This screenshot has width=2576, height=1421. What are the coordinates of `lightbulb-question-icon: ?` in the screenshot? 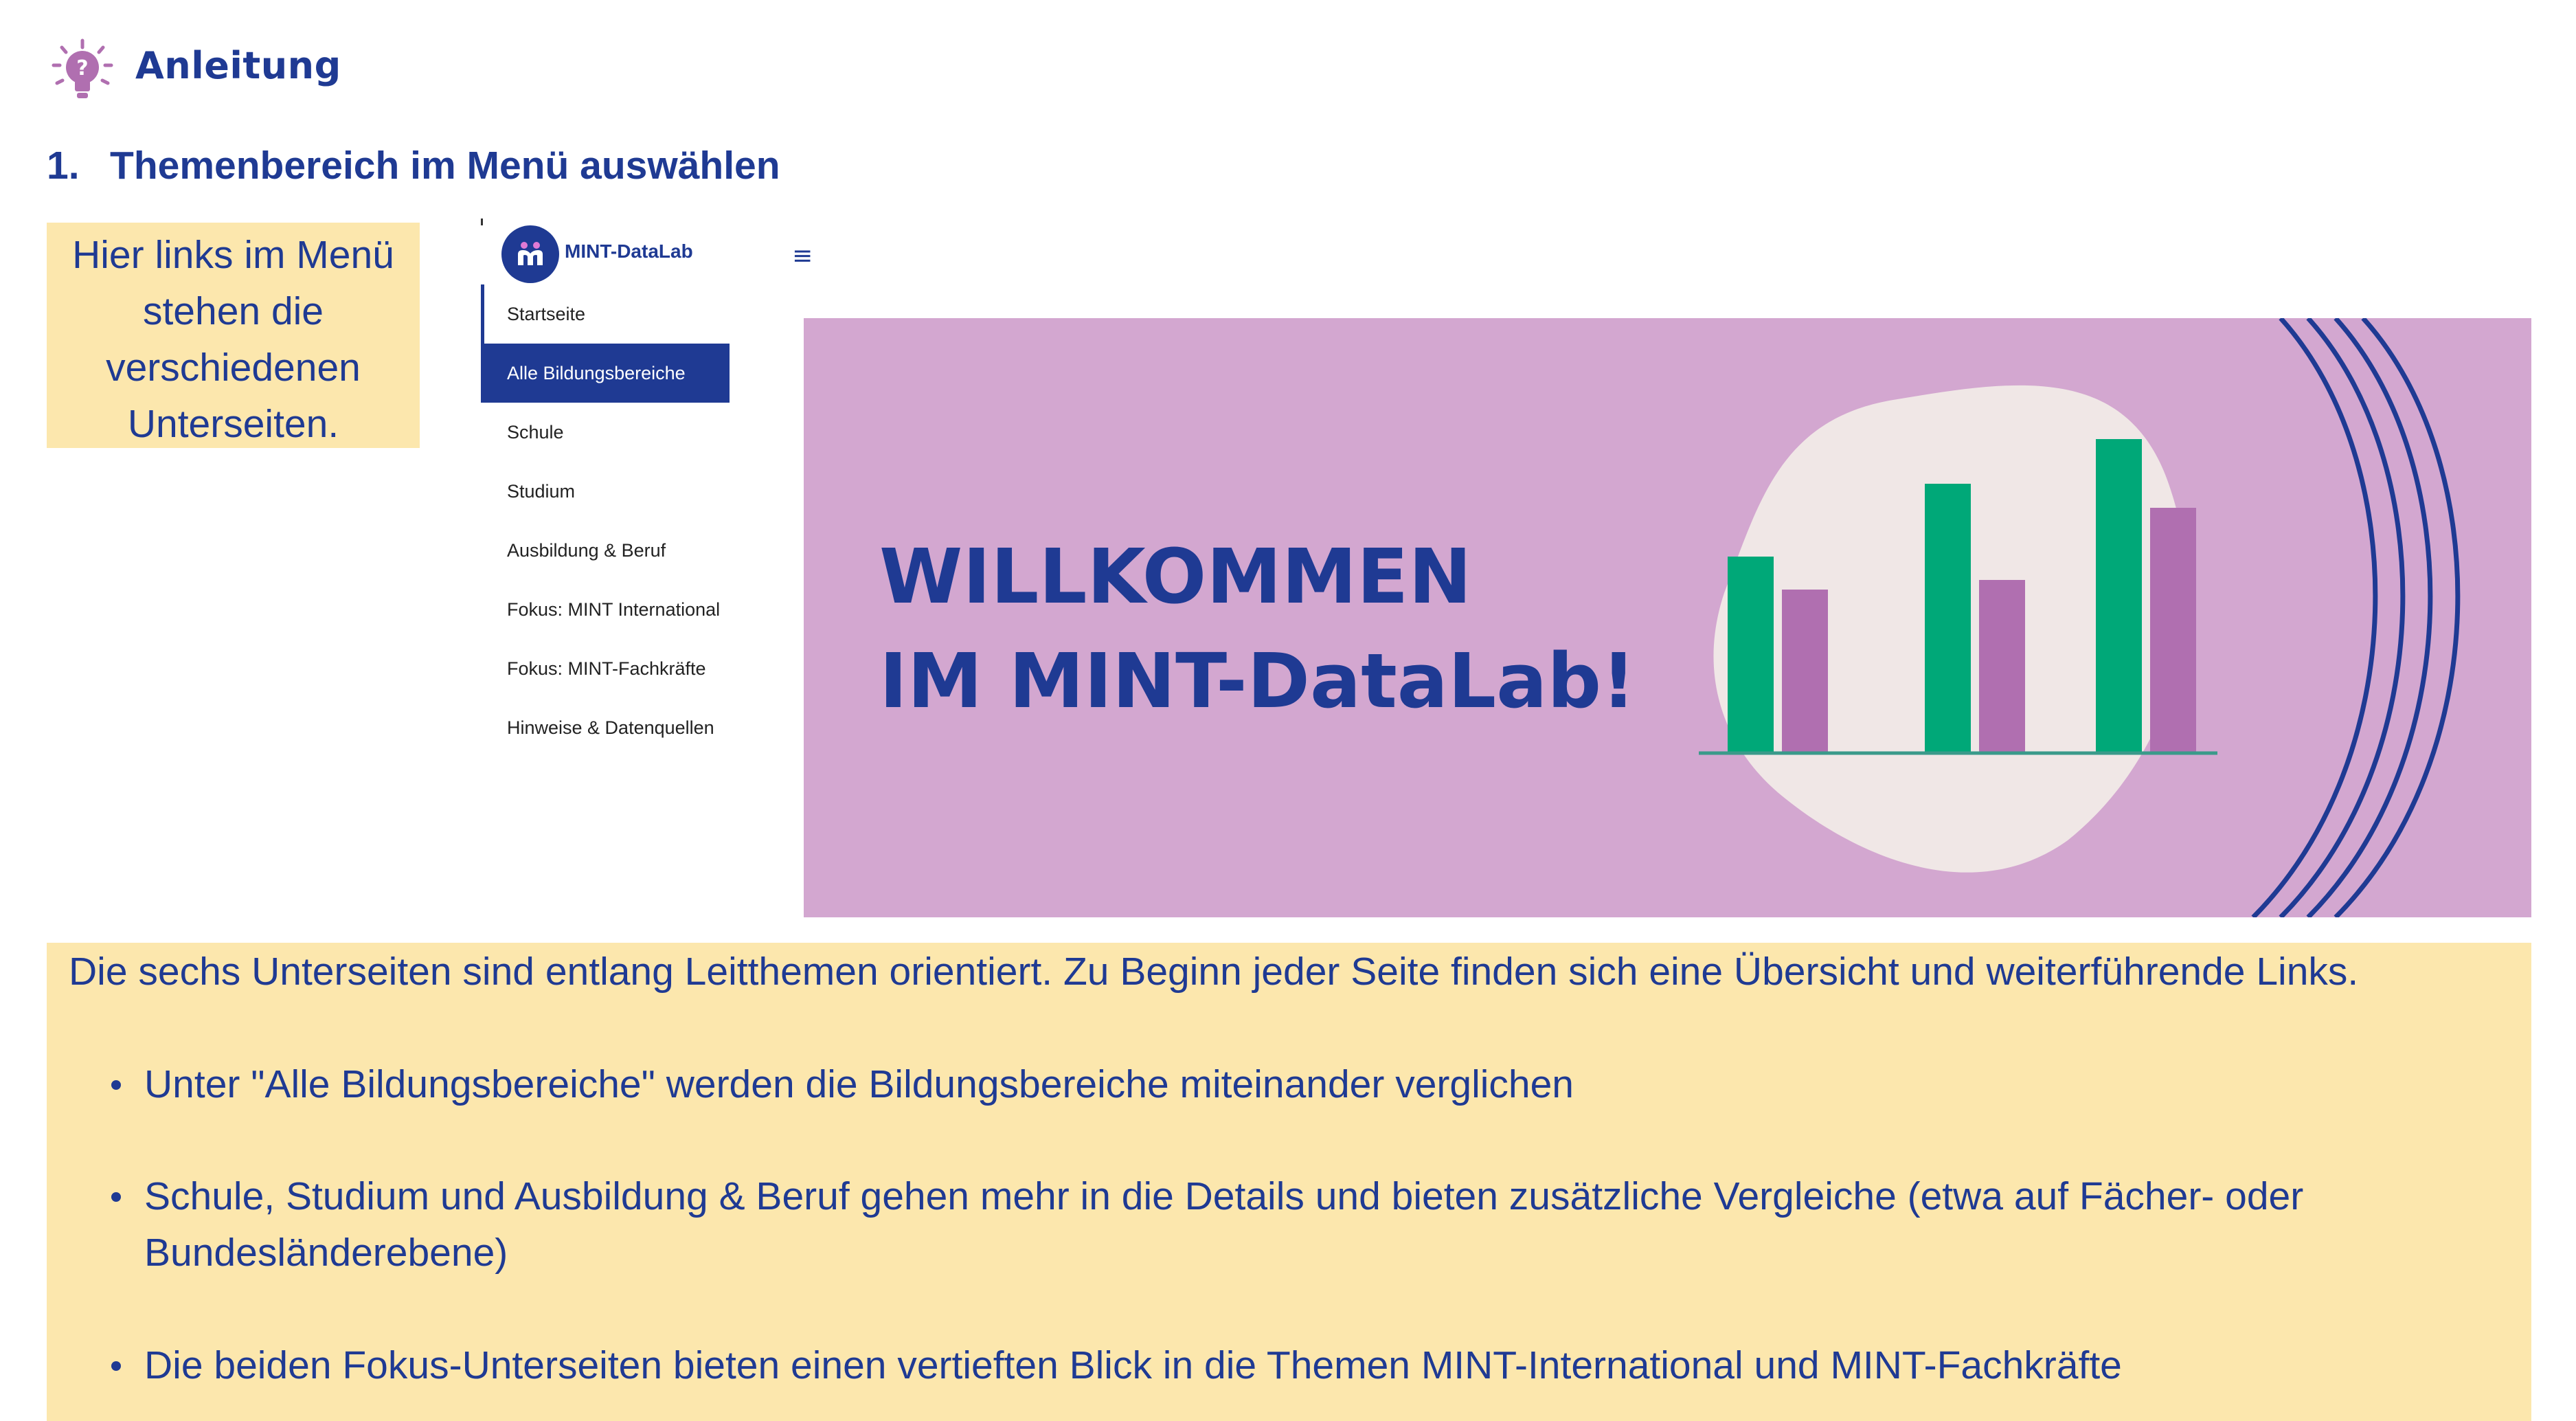 It's located at (82, 71).